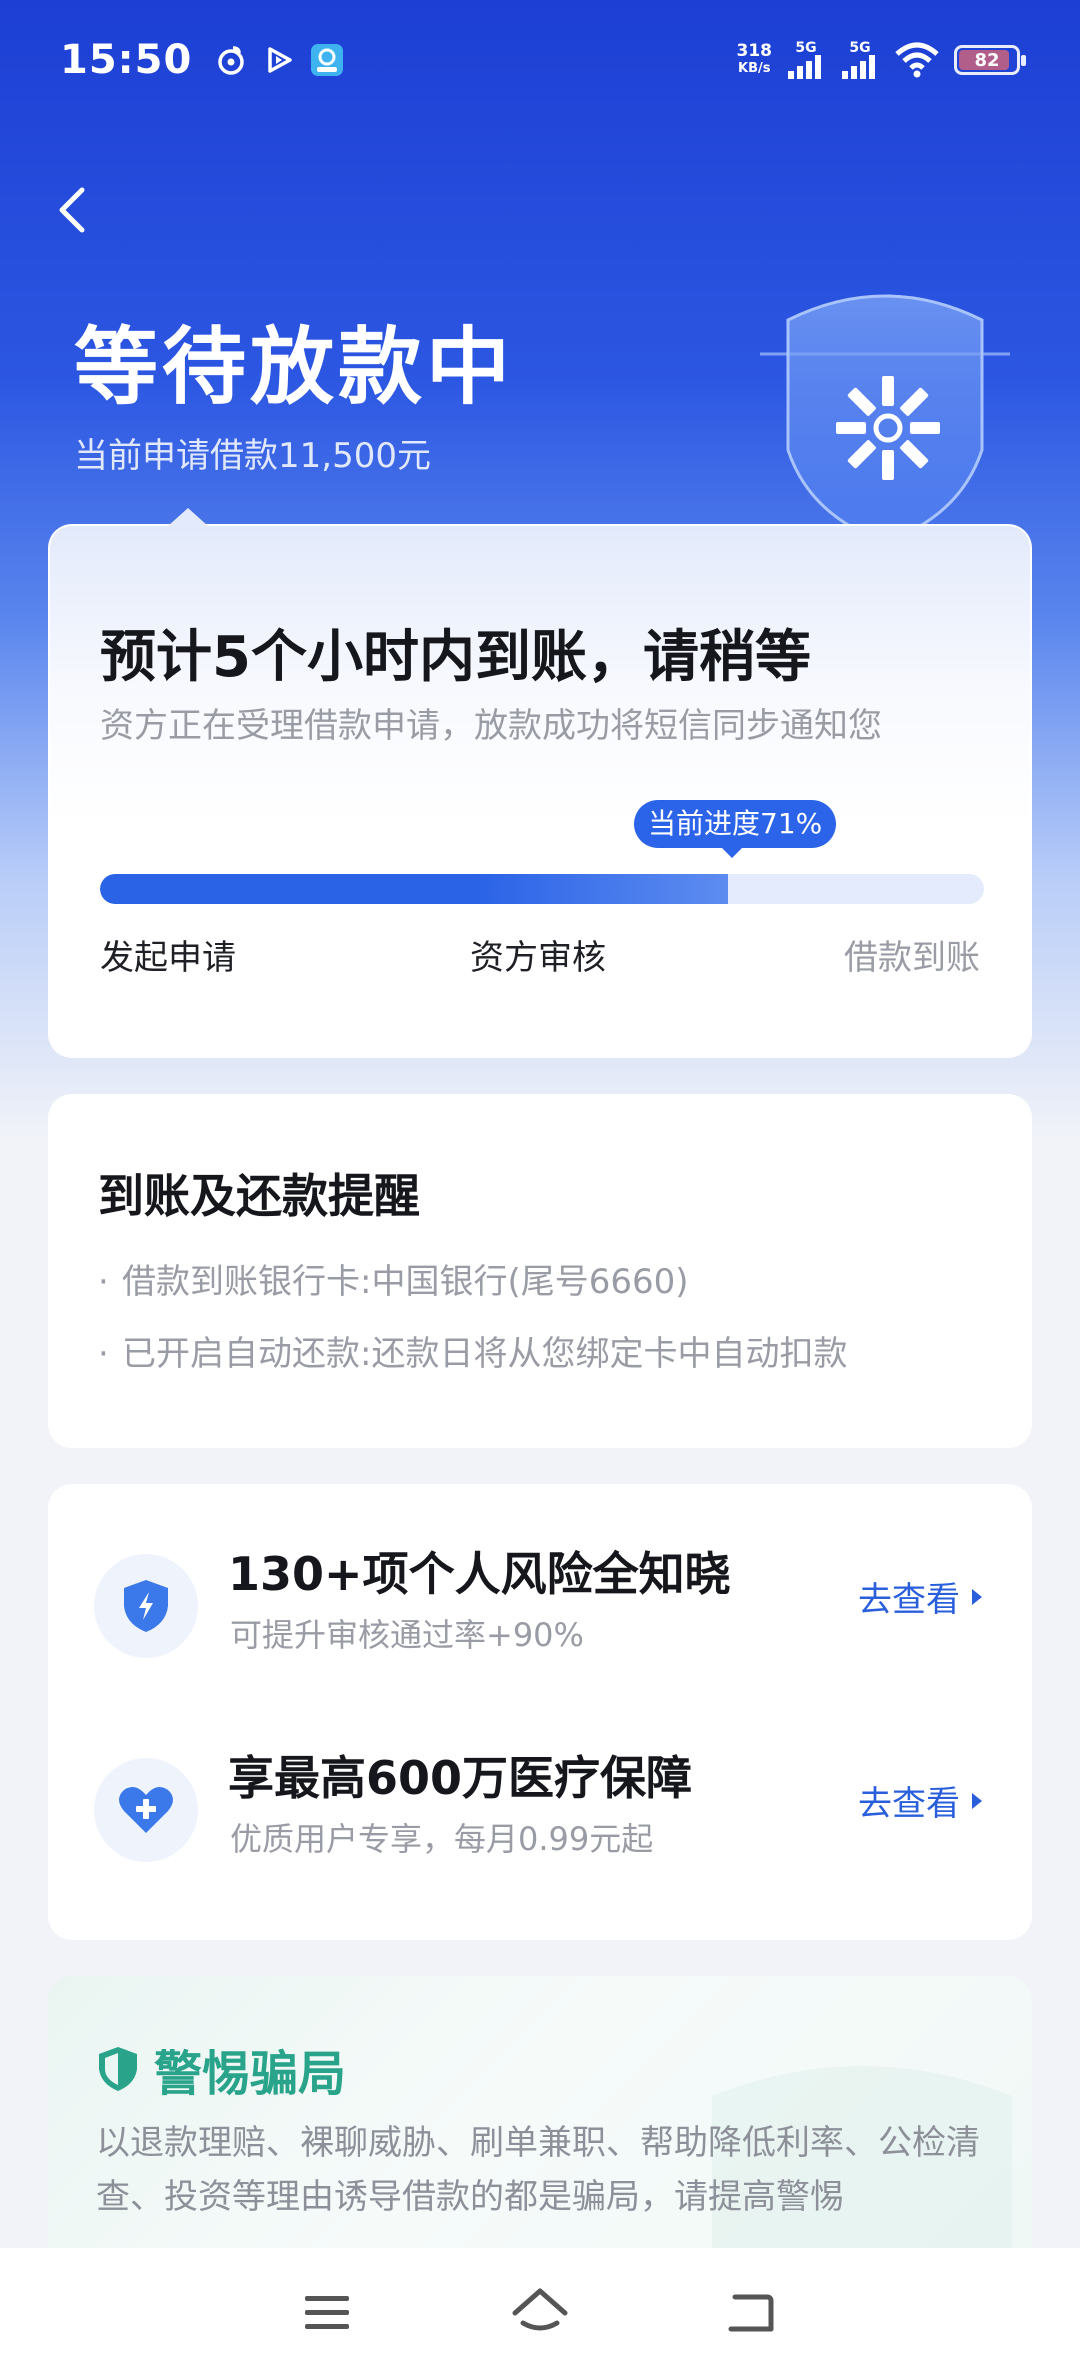  What do you see at coordinates (990, 60) in the screenshot?
I see `battery-indicator: 82` at bounding box center [990, 60].